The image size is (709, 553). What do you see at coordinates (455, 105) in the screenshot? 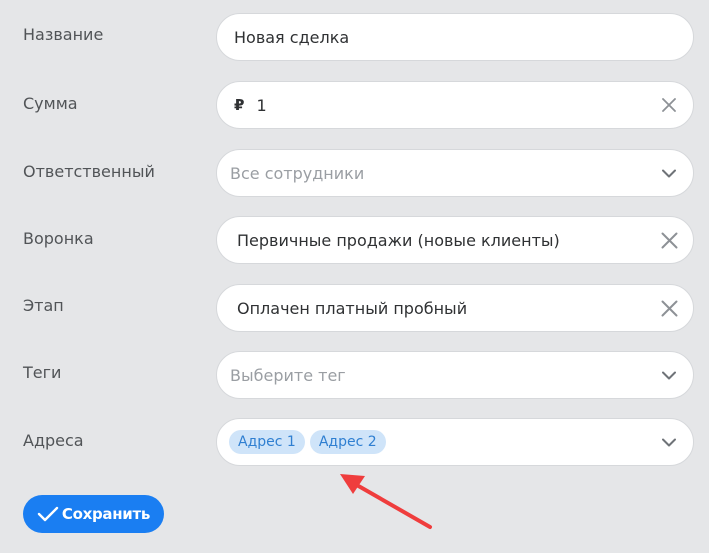
I see `amount-field: ₽ 1` at bounding box center [455, 105].